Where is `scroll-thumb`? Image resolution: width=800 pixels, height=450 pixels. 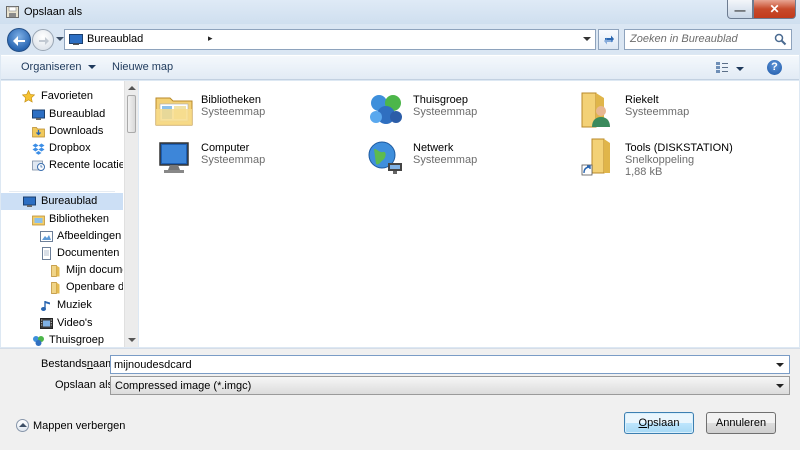 scroll-thumb is located at coordinates (131, 114).